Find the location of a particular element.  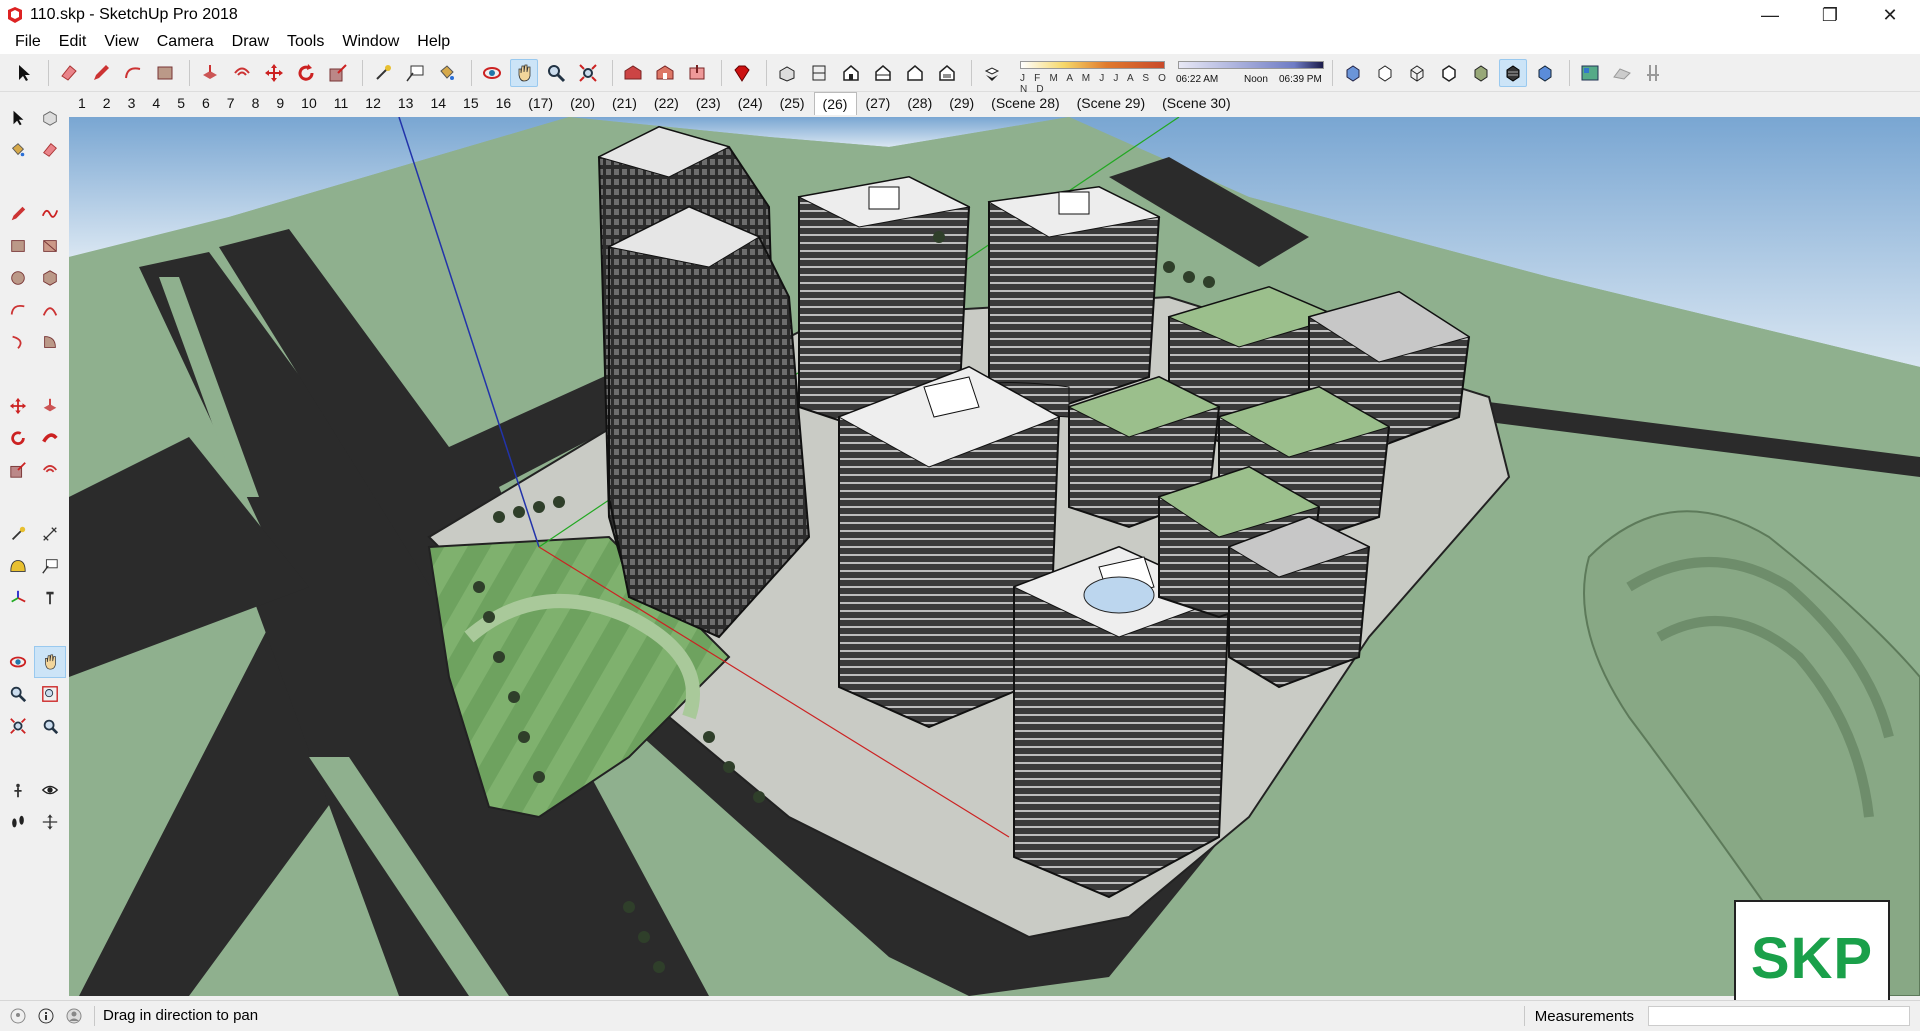

scene-tab: 4 is located at coordinates (156, 103).